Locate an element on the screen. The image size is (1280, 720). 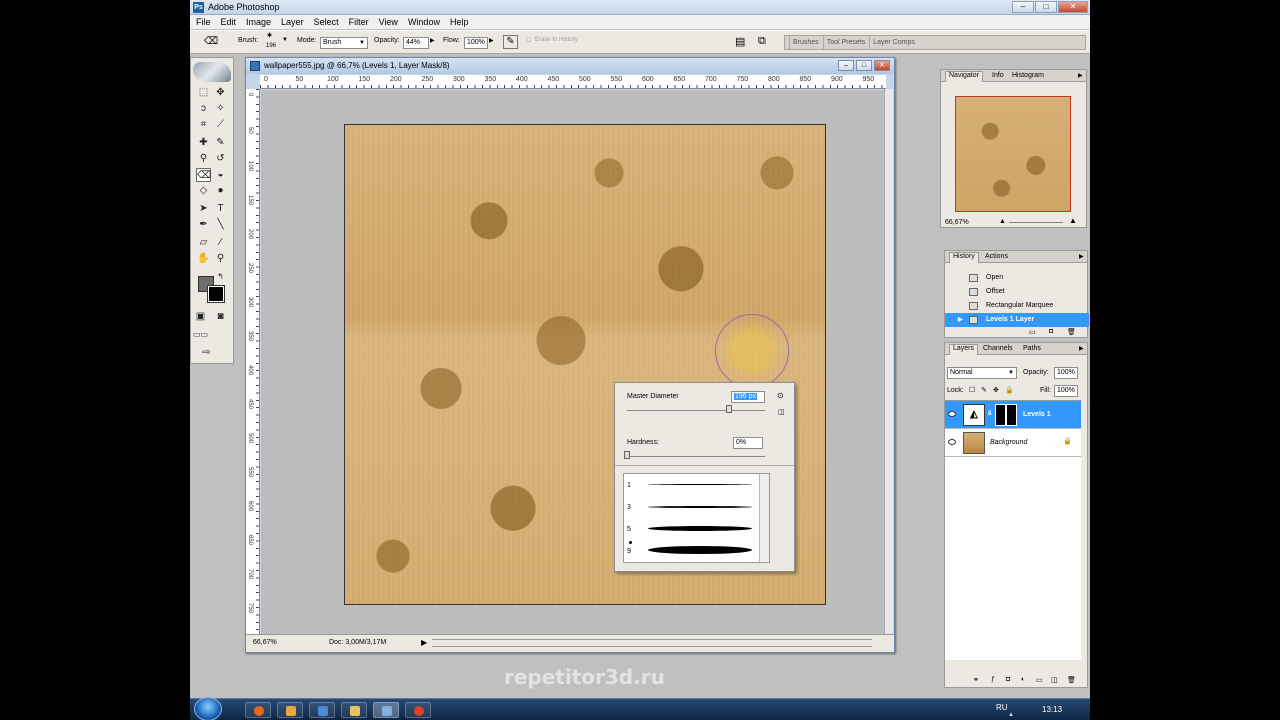
new-group-icon: ▭ is located at coordinates (1039, 680).